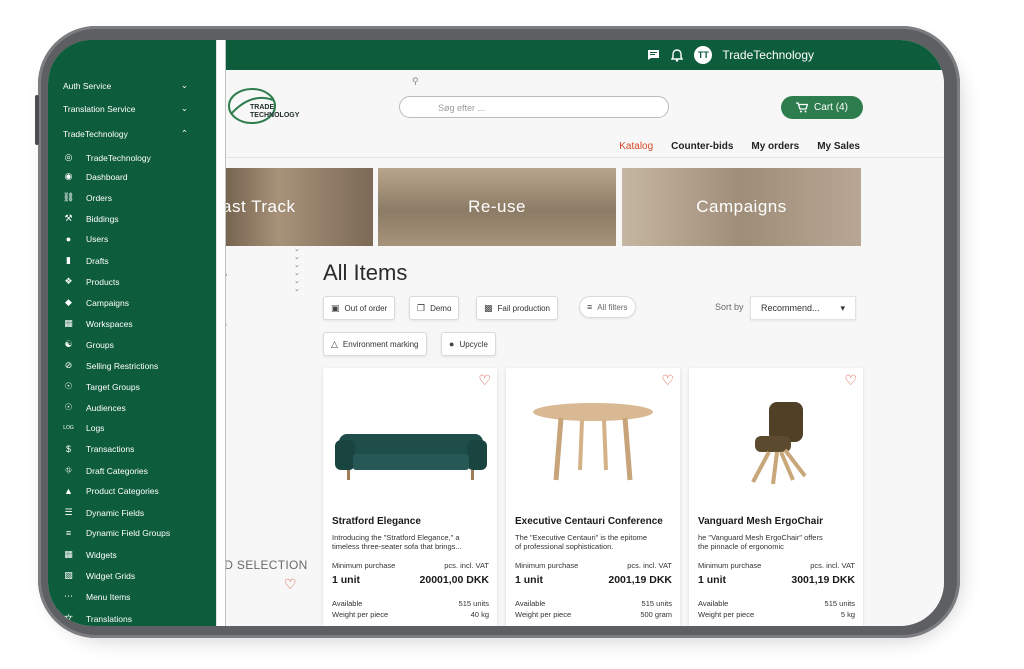 This screenshot has height=669, width=1024. Describe the element at coordinates (703, 55) in the screenshot. I see `avatar: TT` at that location.